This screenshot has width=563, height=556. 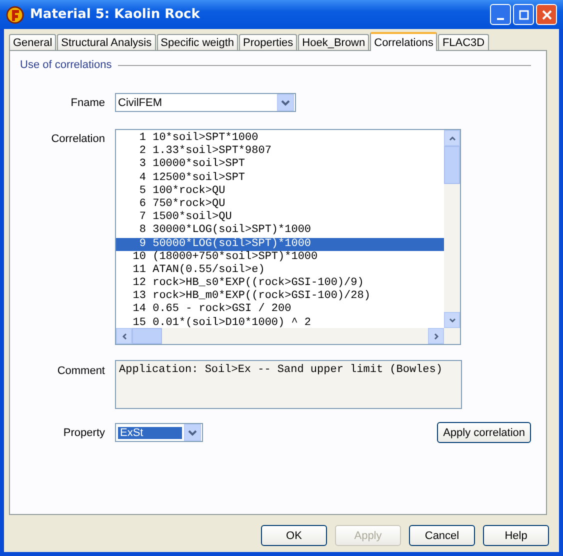 What do you see at coordinates (280, 165) in the screenshot?
I see `list-item: 3 10000*soil>SPT` at bounding box center [280, 165].